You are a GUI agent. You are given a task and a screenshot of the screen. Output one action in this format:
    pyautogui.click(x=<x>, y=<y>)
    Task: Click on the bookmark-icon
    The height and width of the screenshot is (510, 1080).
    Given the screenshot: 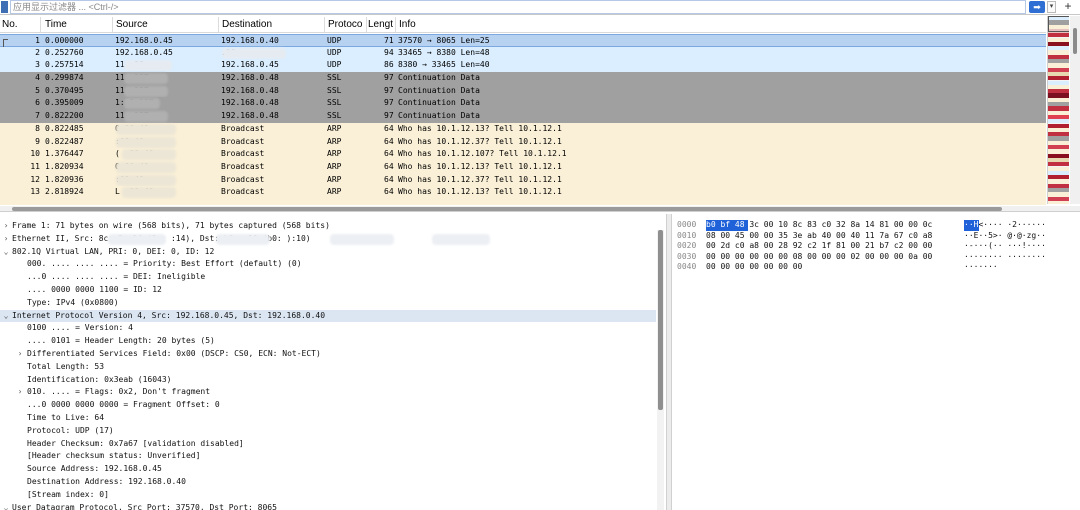 What is the action you would take?
    pyautogui.click(x=4, y=7)
    